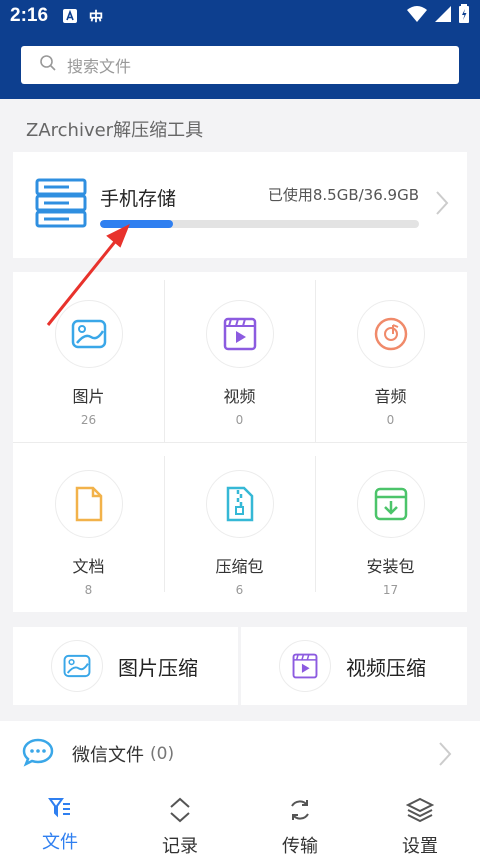 Image resolution: width=480 pixels, height=855 pixels. What do you see at coordinates (96, 16) in the screenshot?
I see `bug-notification-icon` at bounding box center [96, 16].